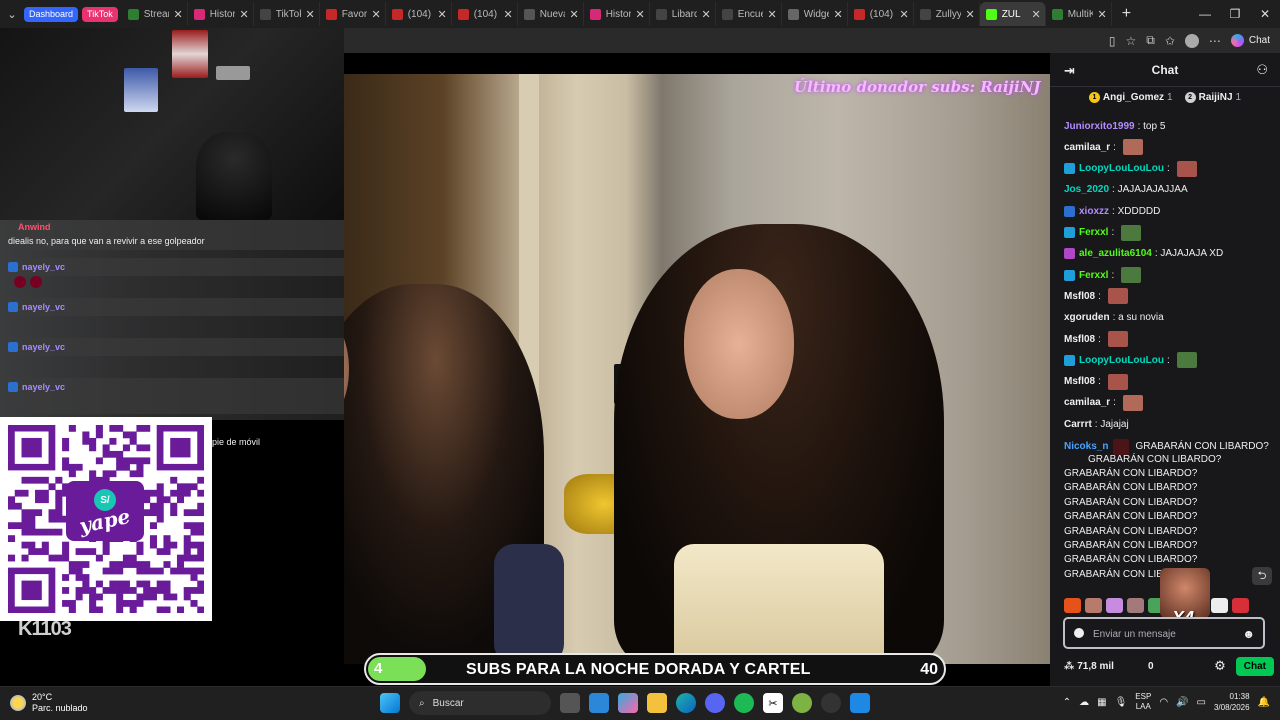 Image resolution: width=1280 pixels, height=720 pixels. I want to click on browser-tab: MultiKi✕, so click(1079, 14).